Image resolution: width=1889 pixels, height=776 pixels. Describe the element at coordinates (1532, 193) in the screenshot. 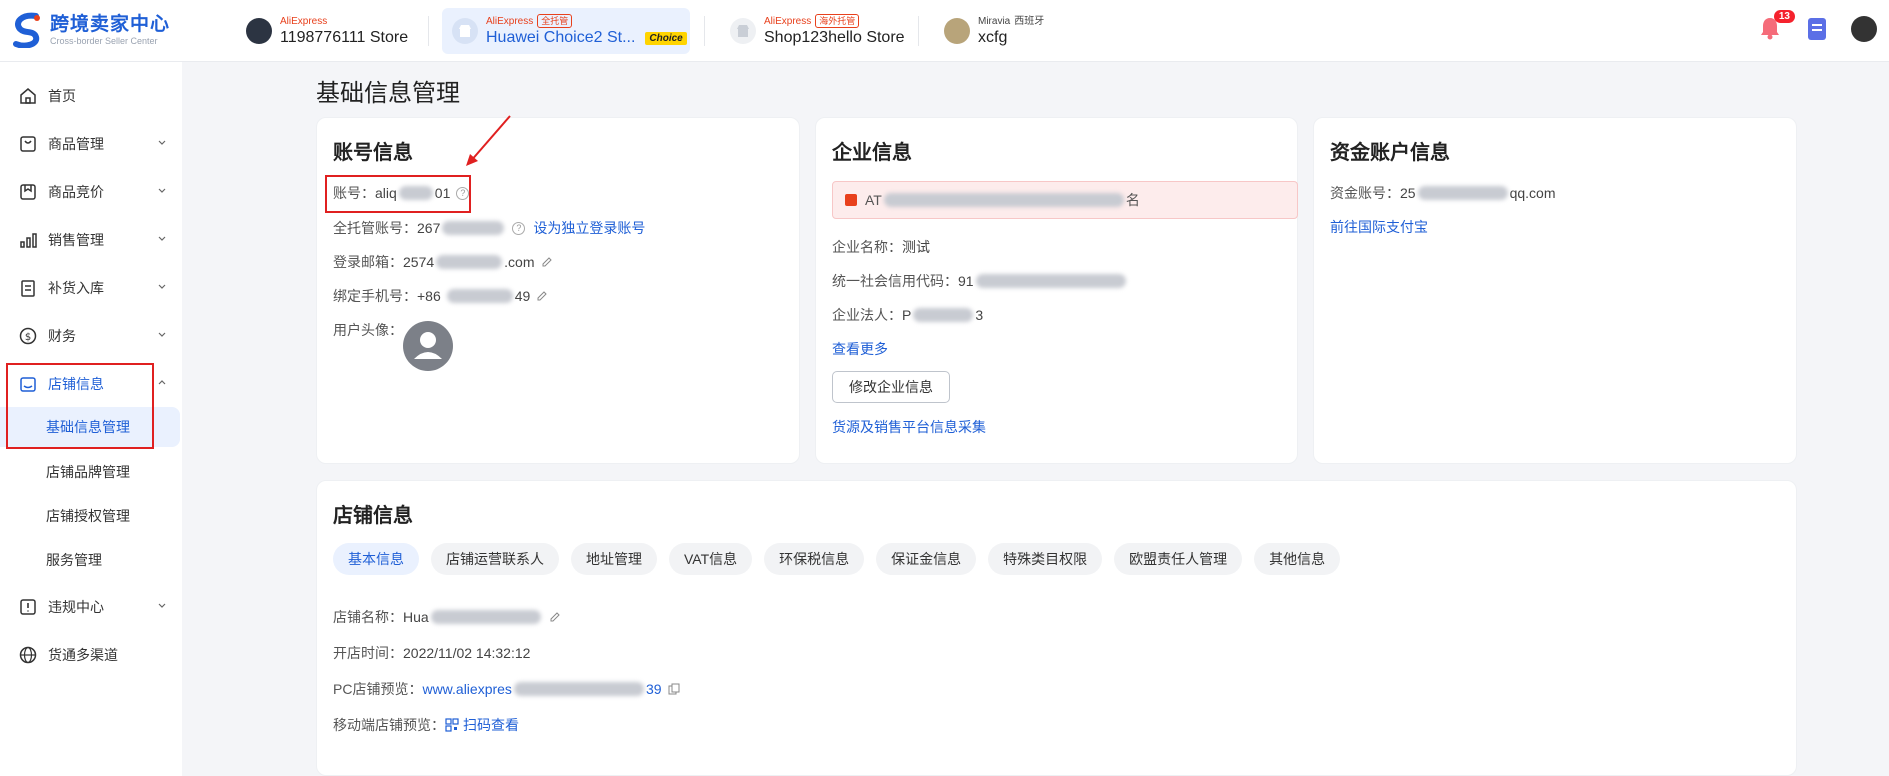

I see `fund-account-value-suffix: qq.com` at that location.